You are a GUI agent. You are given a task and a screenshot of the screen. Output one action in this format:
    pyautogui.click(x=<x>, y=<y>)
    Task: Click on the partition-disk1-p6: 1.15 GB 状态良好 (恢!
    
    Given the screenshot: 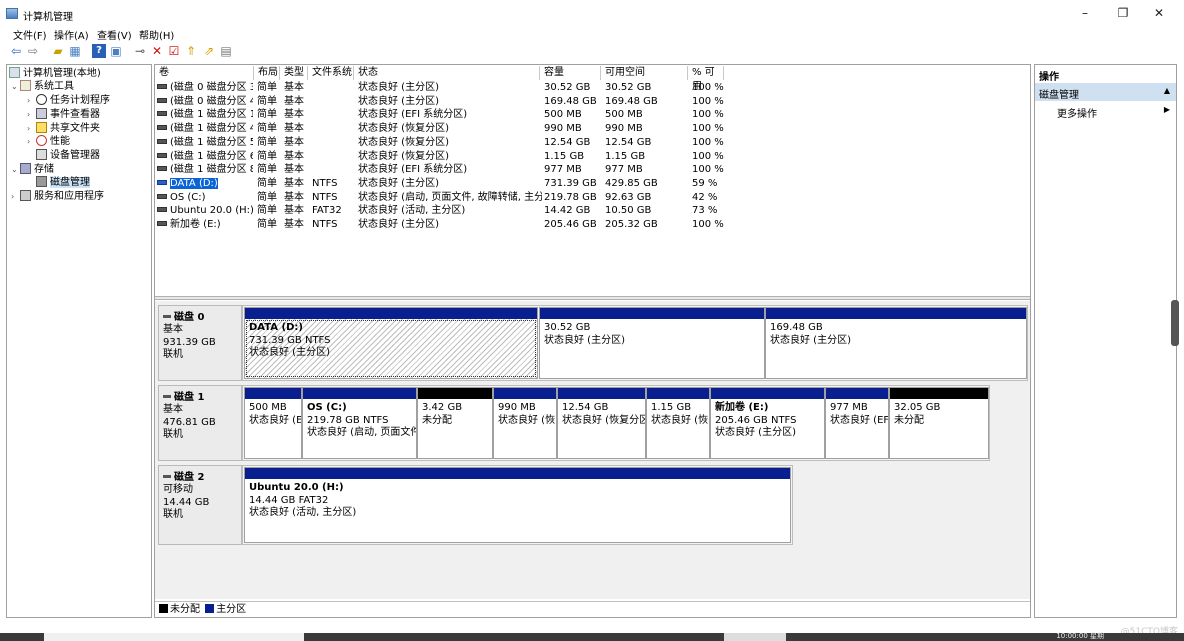 What is the action you would take?
    pyautogui.click(x=678, y=423)
    